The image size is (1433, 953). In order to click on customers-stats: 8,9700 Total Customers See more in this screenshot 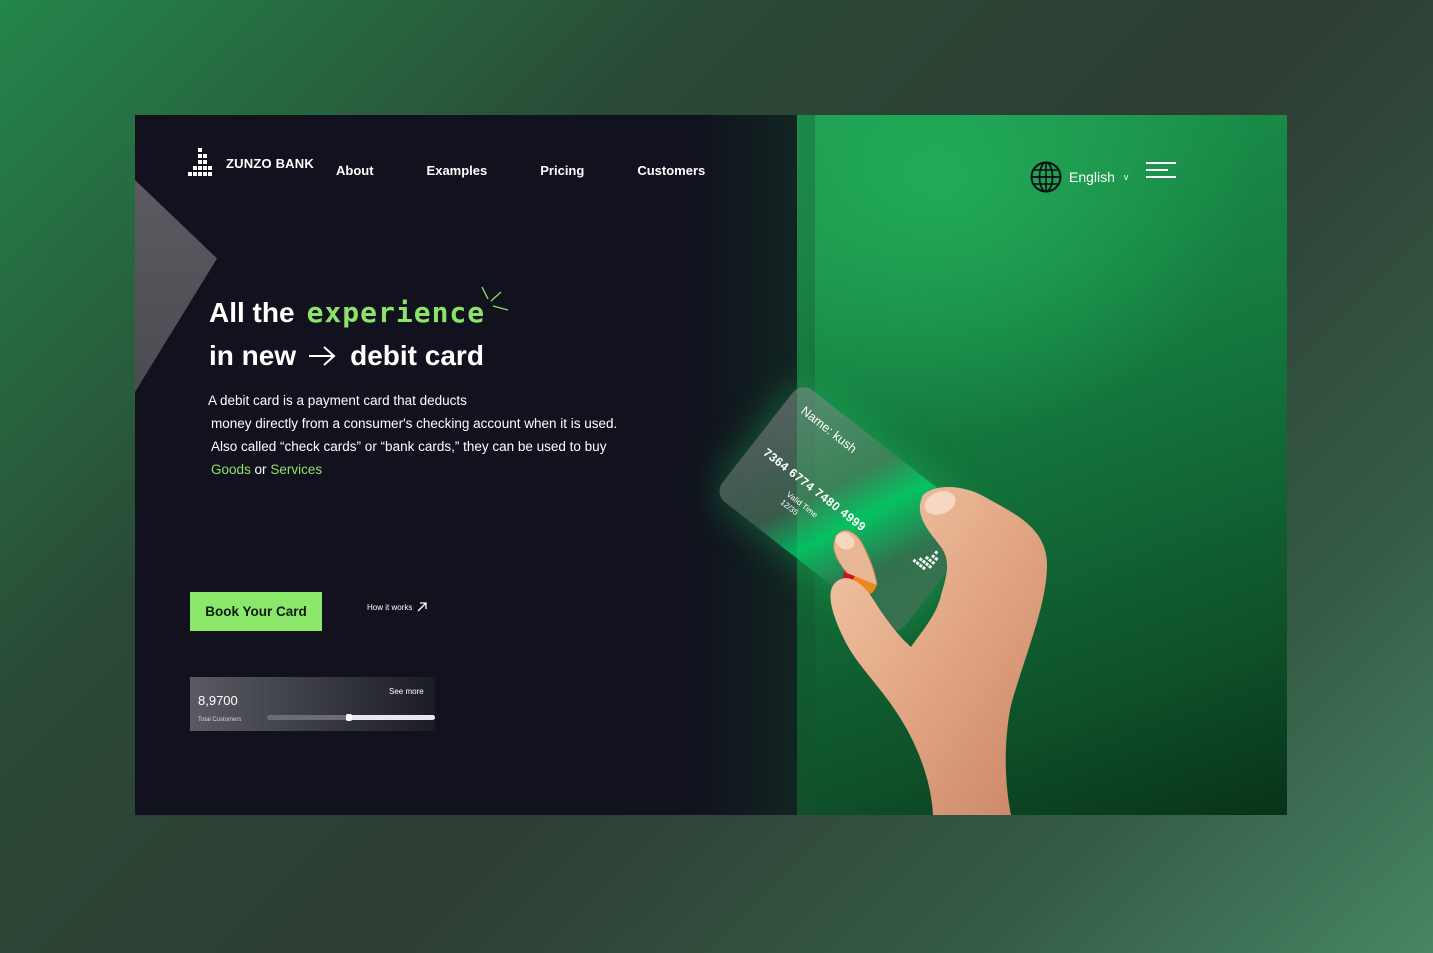, I will do `click(312, 704)`.